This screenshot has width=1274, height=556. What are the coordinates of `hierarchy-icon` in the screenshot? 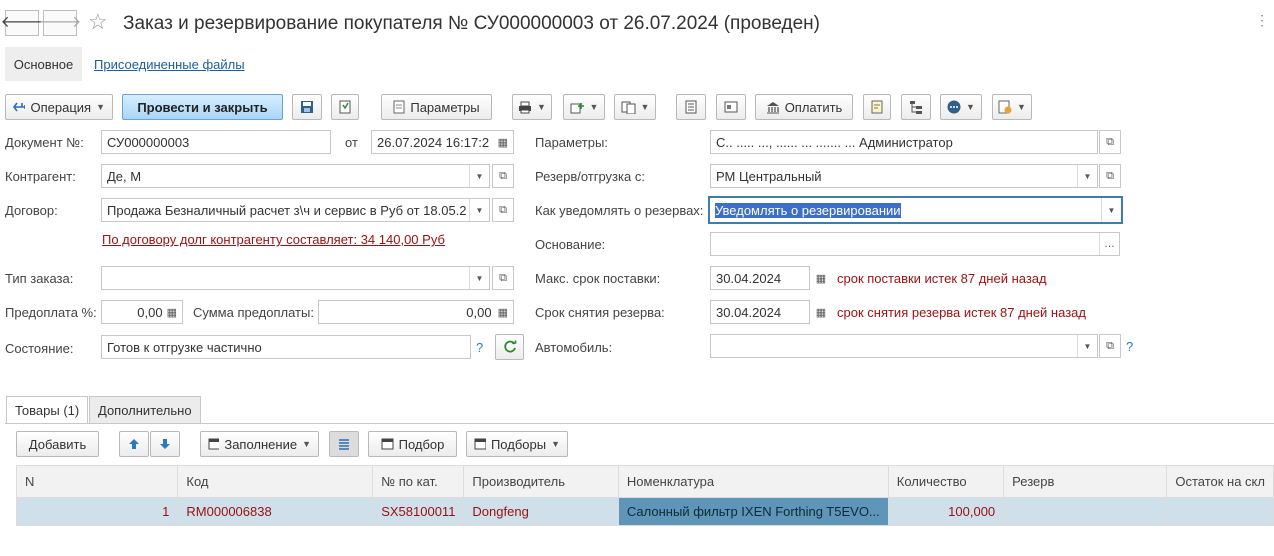 It's located at (916, 107).